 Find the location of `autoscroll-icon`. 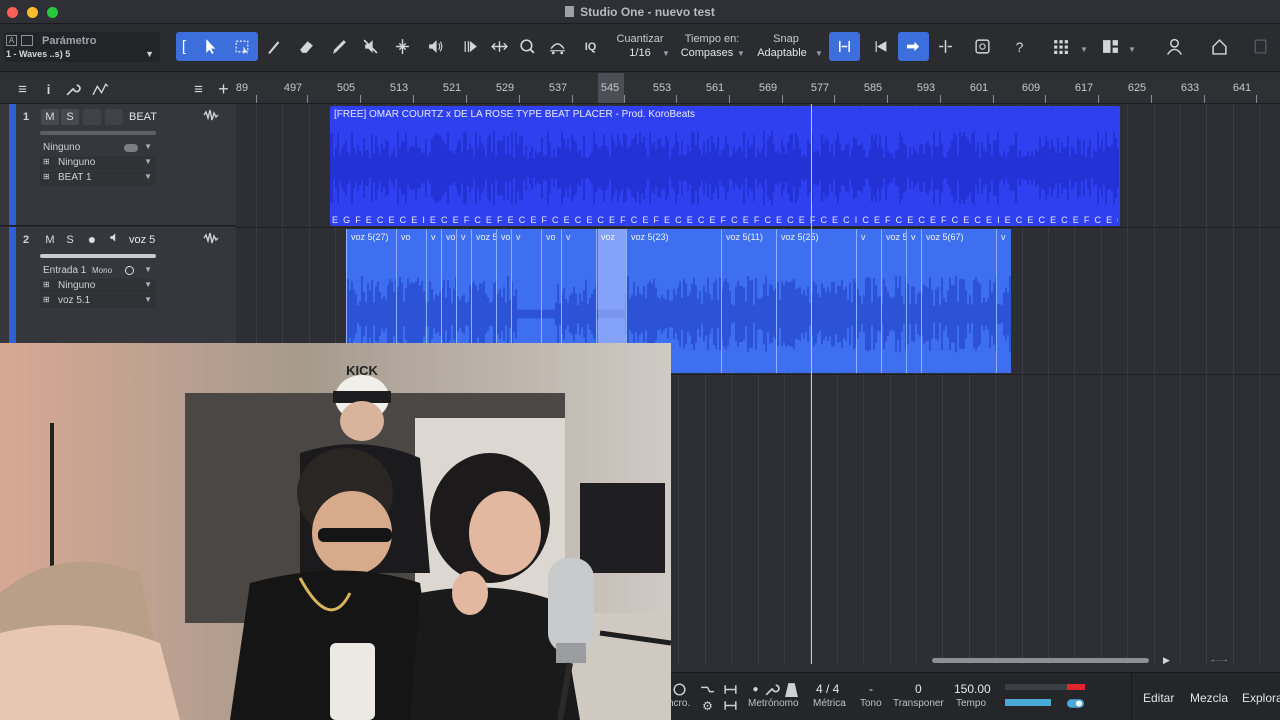

autoscroll-icon is located at coordinates (982, 46).